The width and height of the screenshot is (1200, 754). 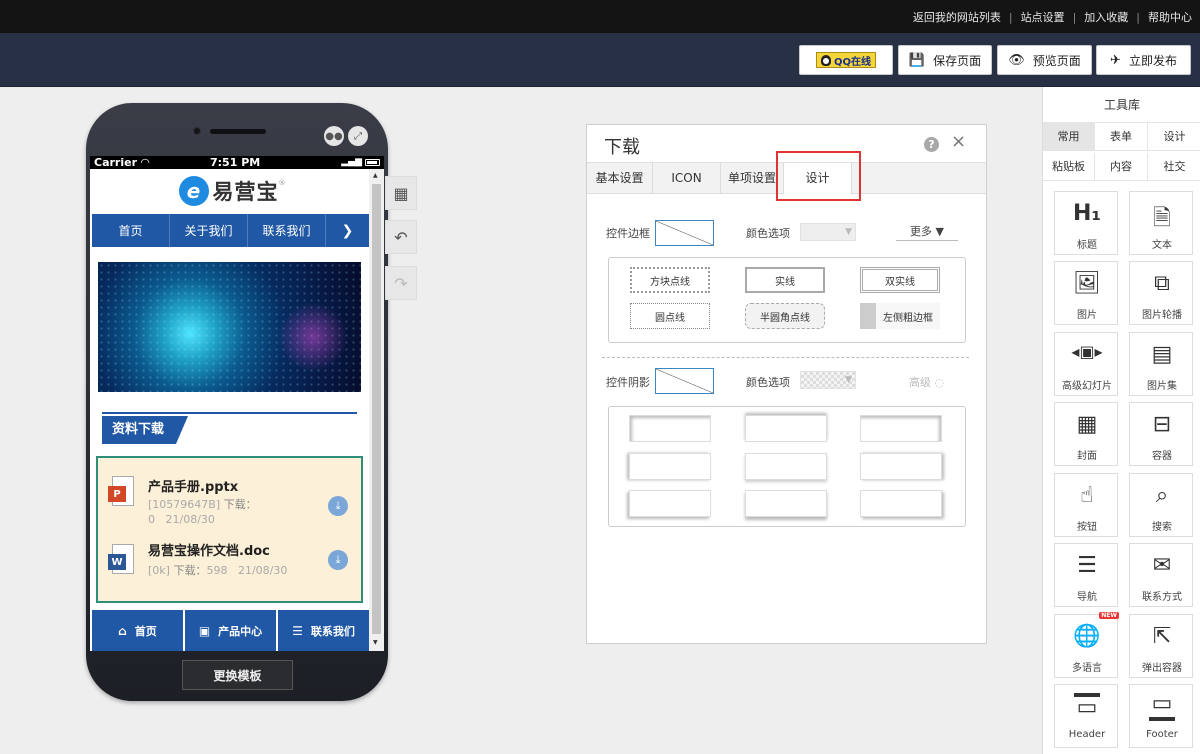 I want to click on widget-text: 🗎 文本, so click(x=1161, y=223).